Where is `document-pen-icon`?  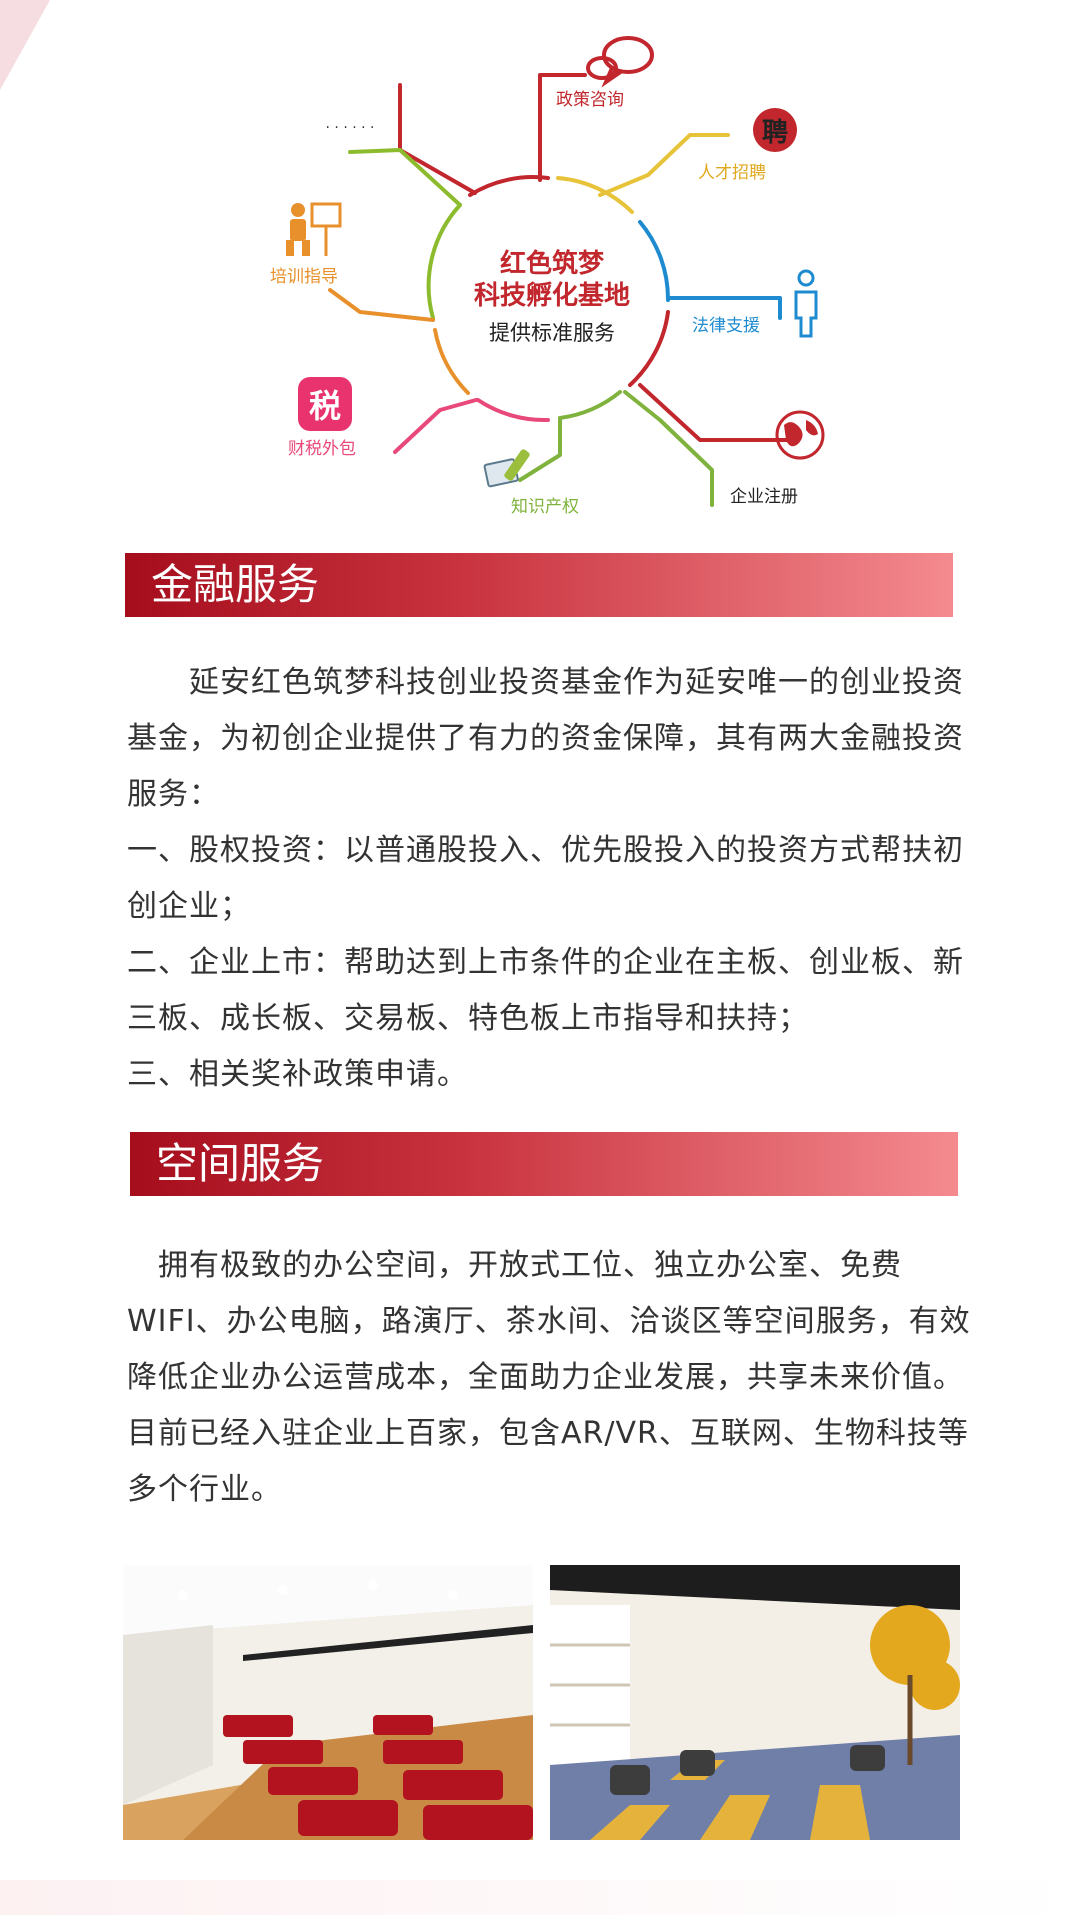
document-pen-icon is located at coordinates (506, 468).